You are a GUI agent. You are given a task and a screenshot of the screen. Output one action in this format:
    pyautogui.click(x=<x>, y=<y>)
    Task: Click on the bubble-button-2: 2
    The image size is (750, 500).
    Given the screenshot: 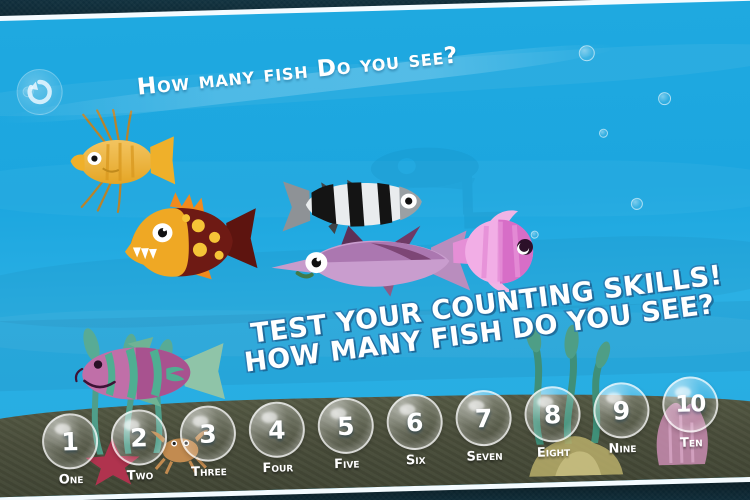 What is the action you would take?
    pyautogui.click(x=139, y=437)
    